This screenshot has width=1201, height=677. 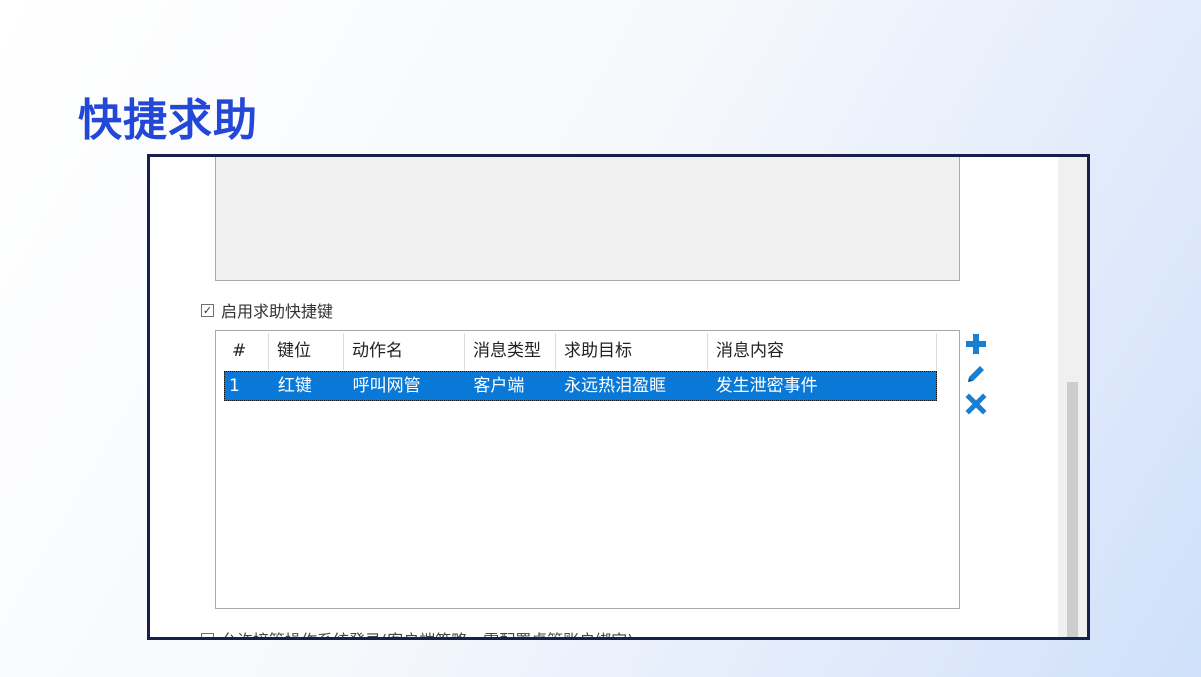 I want to click on col-header-target: 求助目标, so click(x=632, y=351).